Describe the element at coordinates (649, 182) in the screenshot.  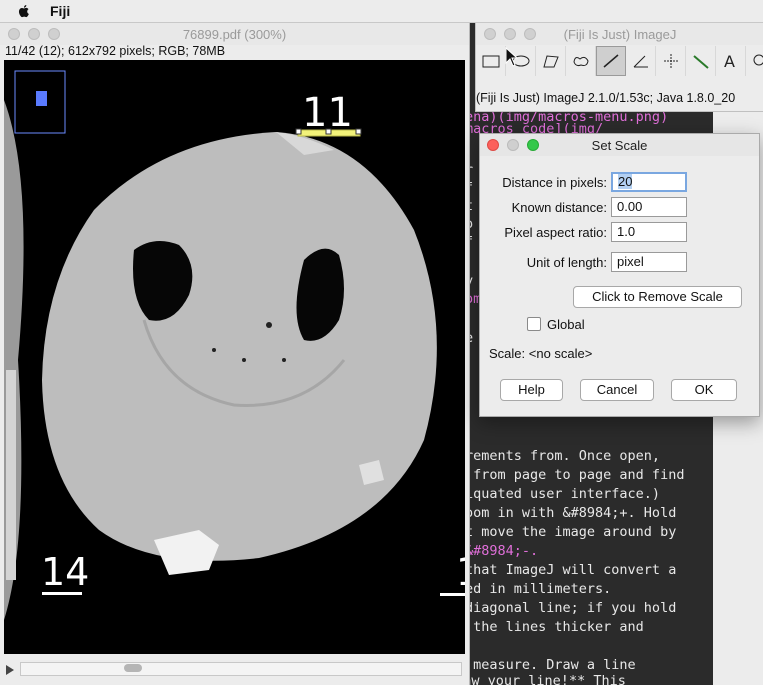
I see `distance-input: 20` at that location.